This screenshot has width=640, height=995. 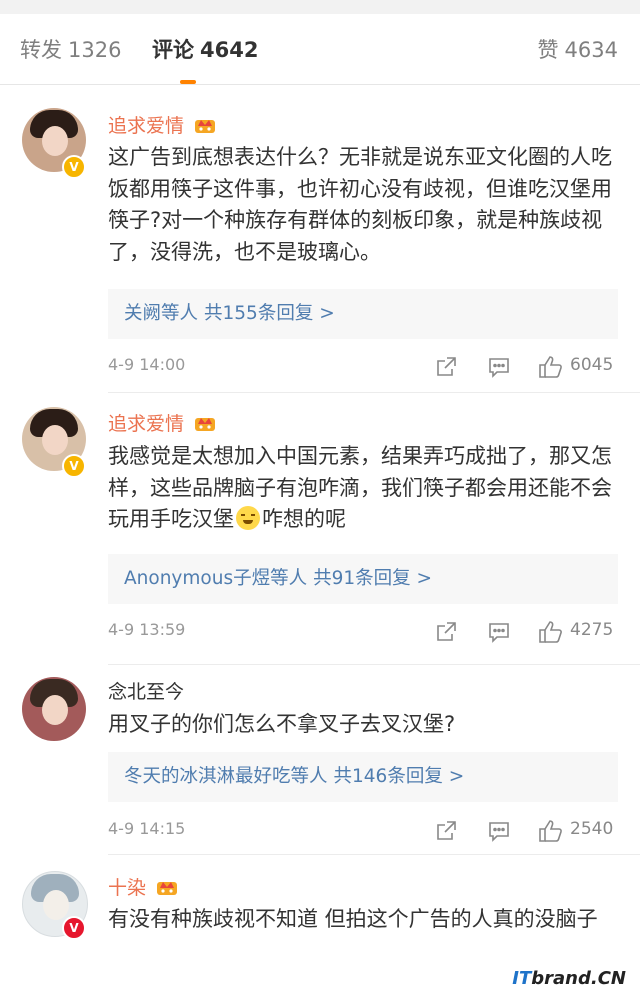 I want to click on tab-comment-count: 4642, so click(x=229, y=50).